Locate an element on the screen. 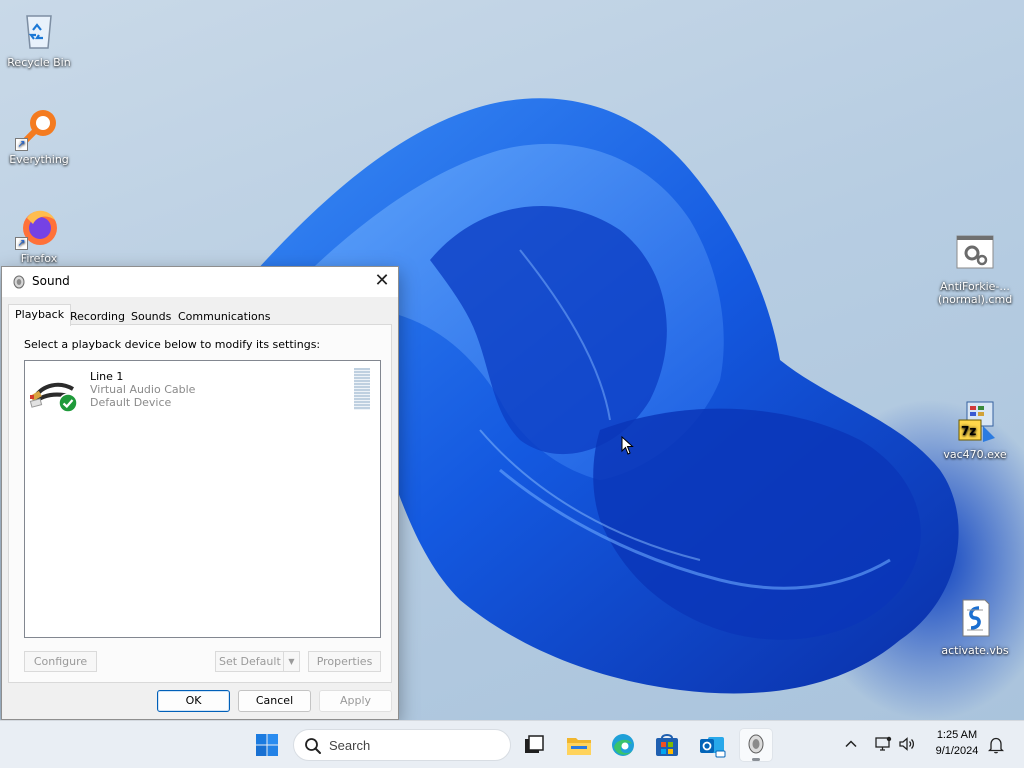 This screenshot has width=1024, height=768. search-box: Search is located at coordinates (402, 745).